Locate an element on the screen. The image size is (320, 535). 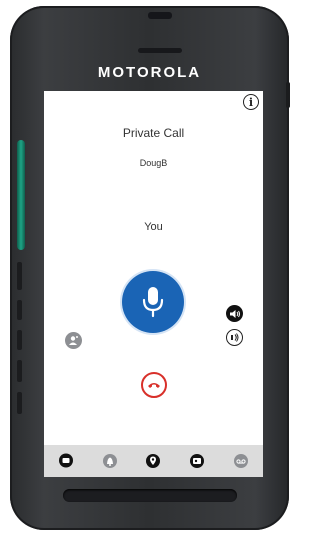
bottom-nav is located at coordinates (153, 461).